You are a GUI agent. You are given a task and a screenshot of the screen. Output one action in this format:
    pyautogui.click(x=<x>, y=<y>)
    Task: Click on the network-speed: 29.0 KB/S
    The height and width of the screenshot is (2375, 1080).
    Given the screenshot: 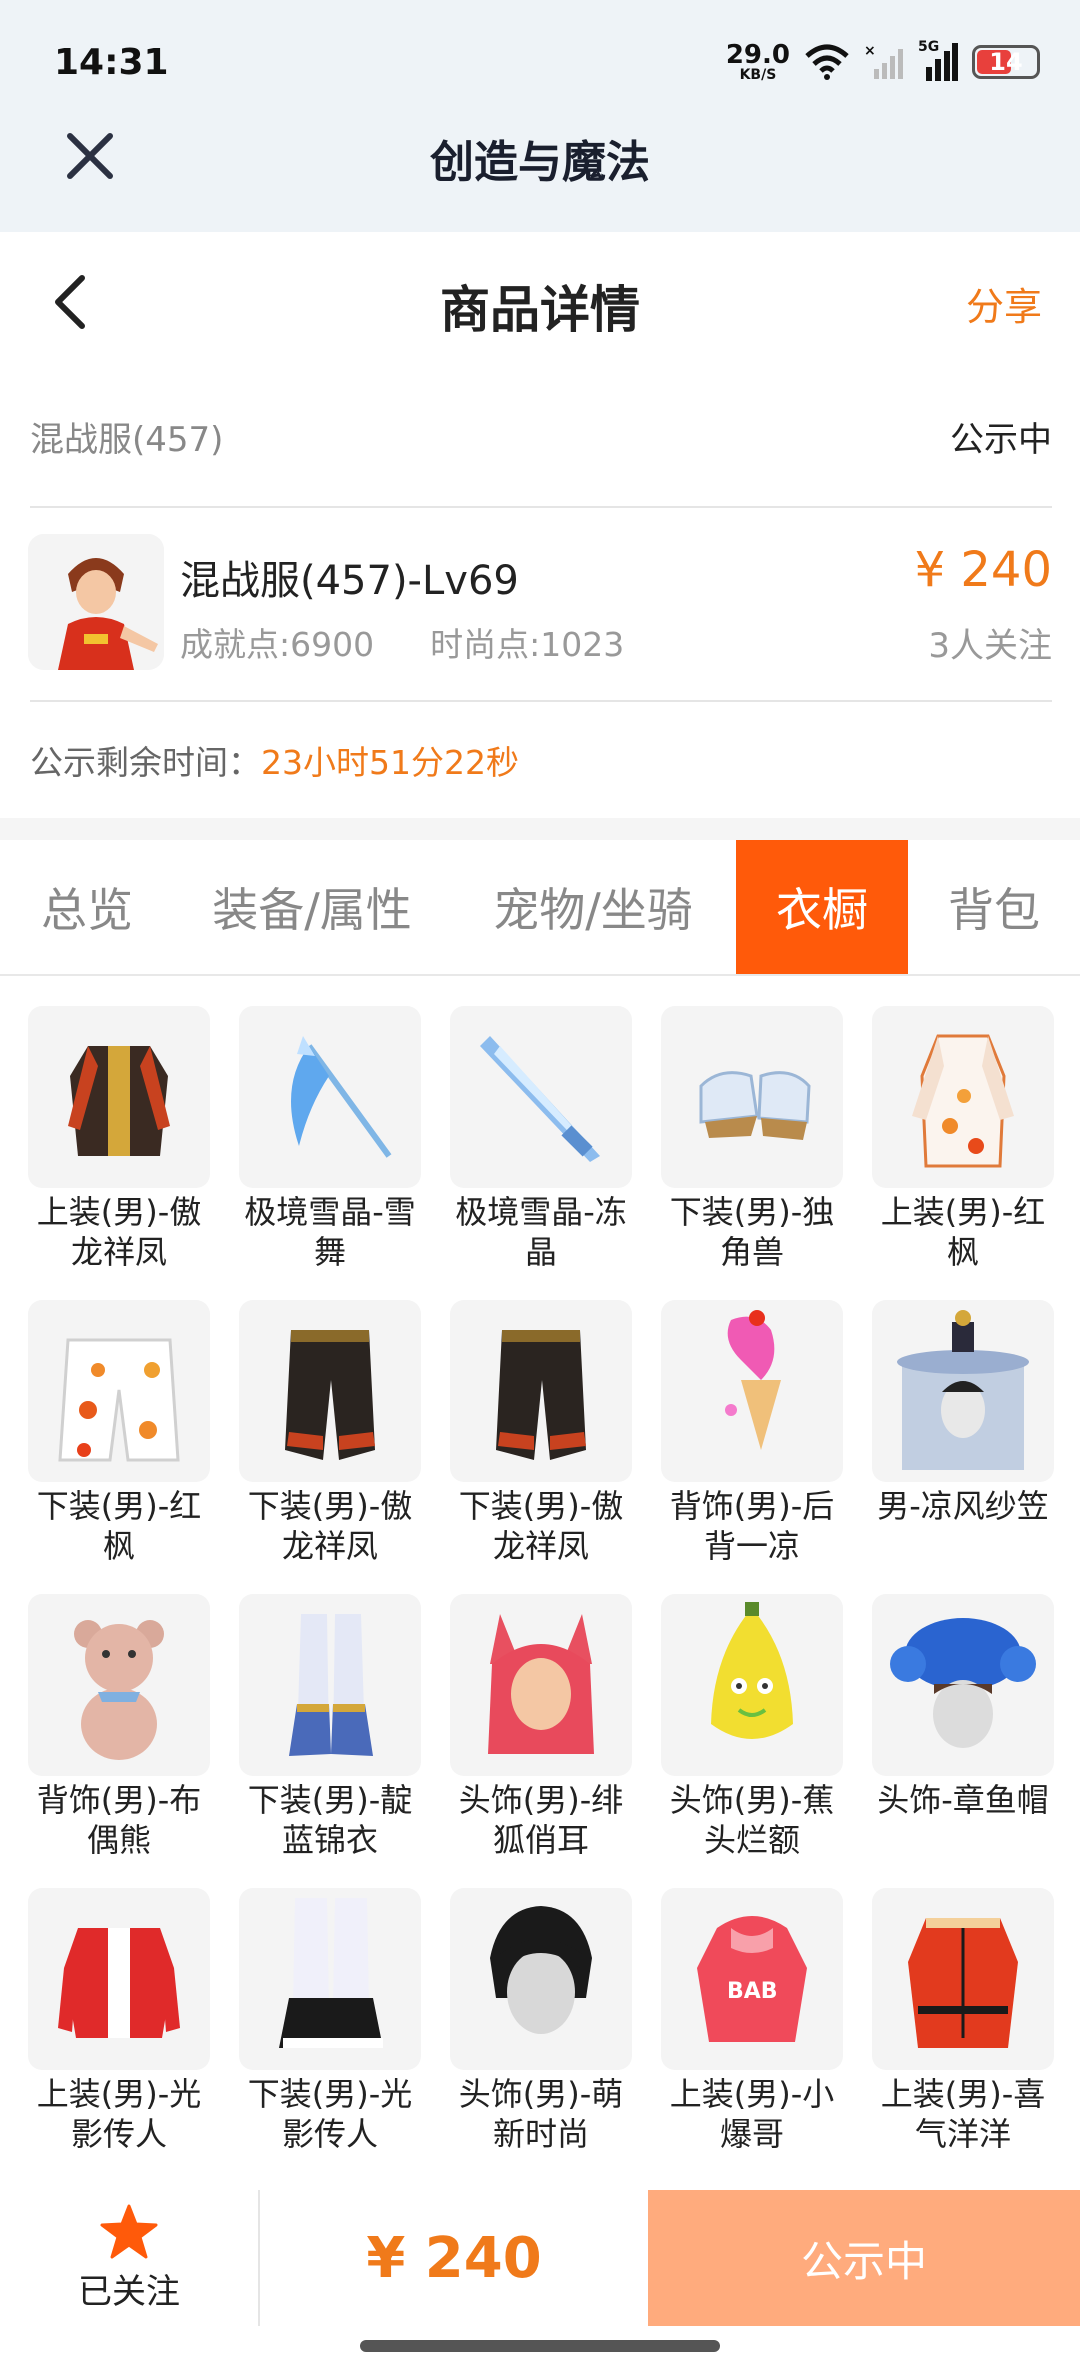 What is the action you would take?
    pyautogui.click(x=758, y=62)
    